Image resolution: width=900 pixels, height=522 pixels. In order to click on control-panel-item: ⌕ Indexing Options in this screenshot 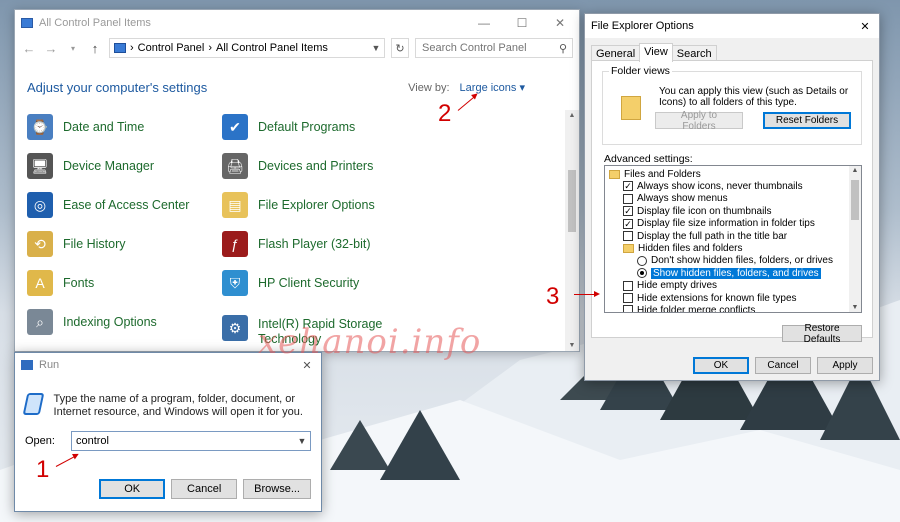, I will do `click(92, 322)`.